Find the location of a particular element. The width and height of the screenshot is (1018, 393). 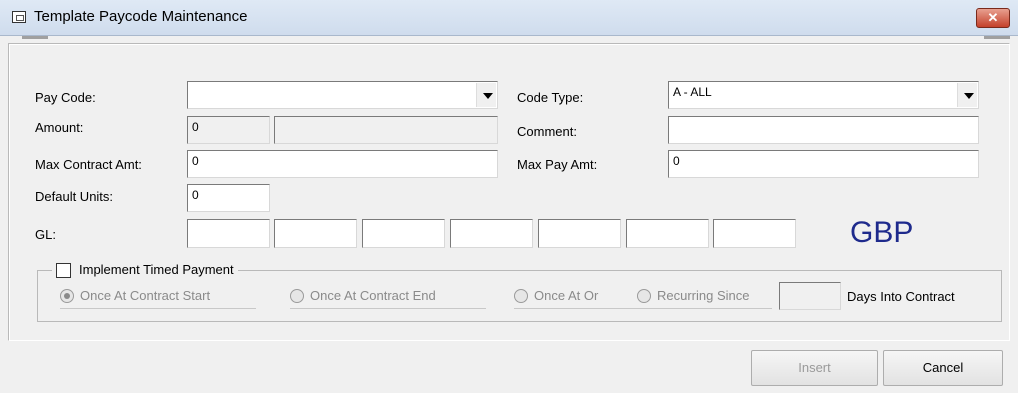

radio-once-at-contract-end: Once At Contract End is located at coordinates (363, 295).